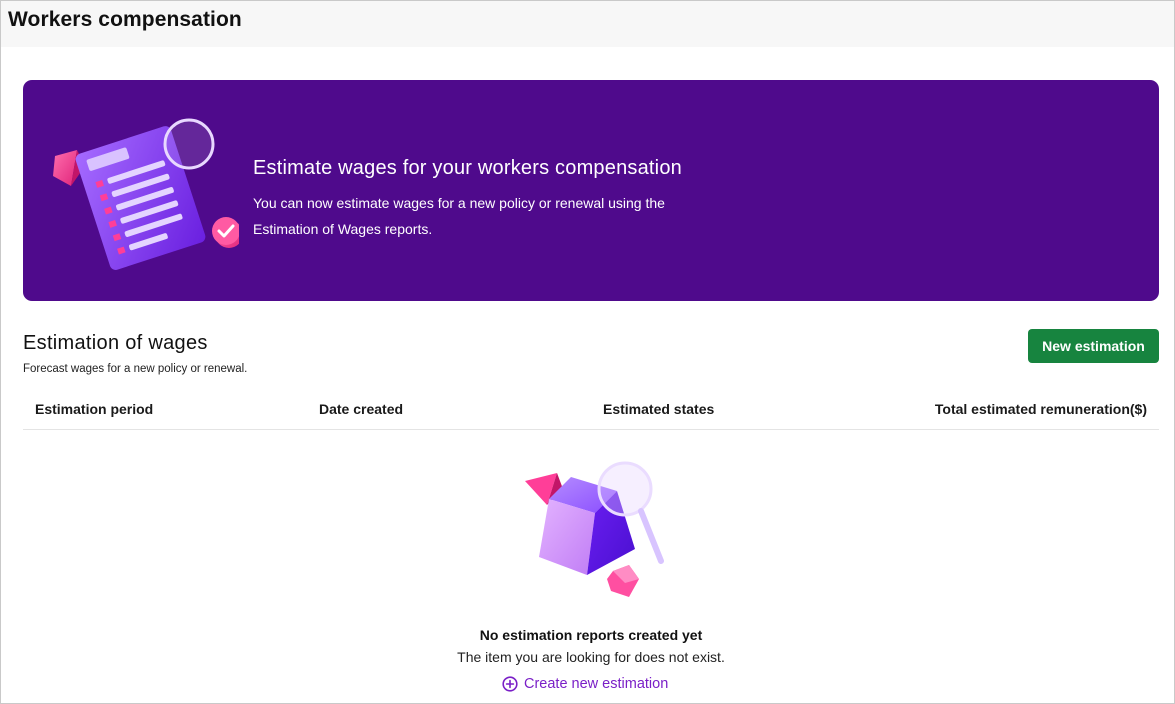 The image size is (1175, 704). What do you see at coordinates (658, 409) in the screenshot?
I see `column-header-estimated-states: Estimated states` at bounding box center [658, 409].